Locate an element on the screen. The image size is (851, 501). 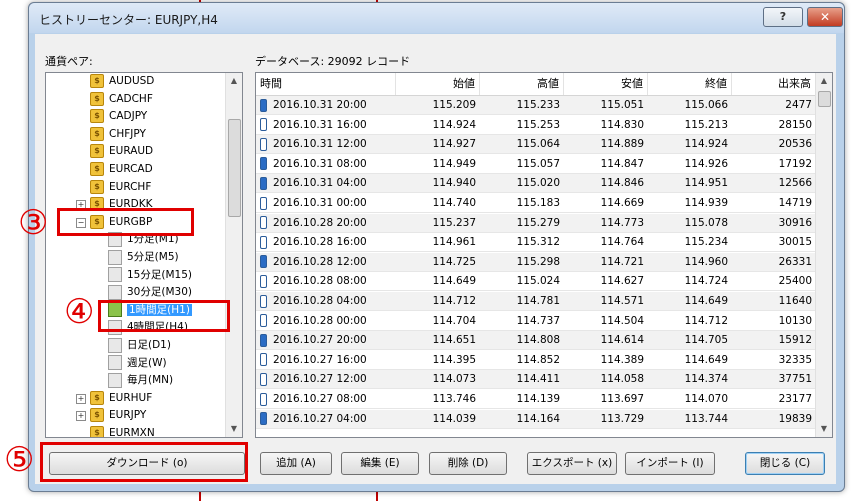
column-header: 高値 is located at coordinates (522, 84).